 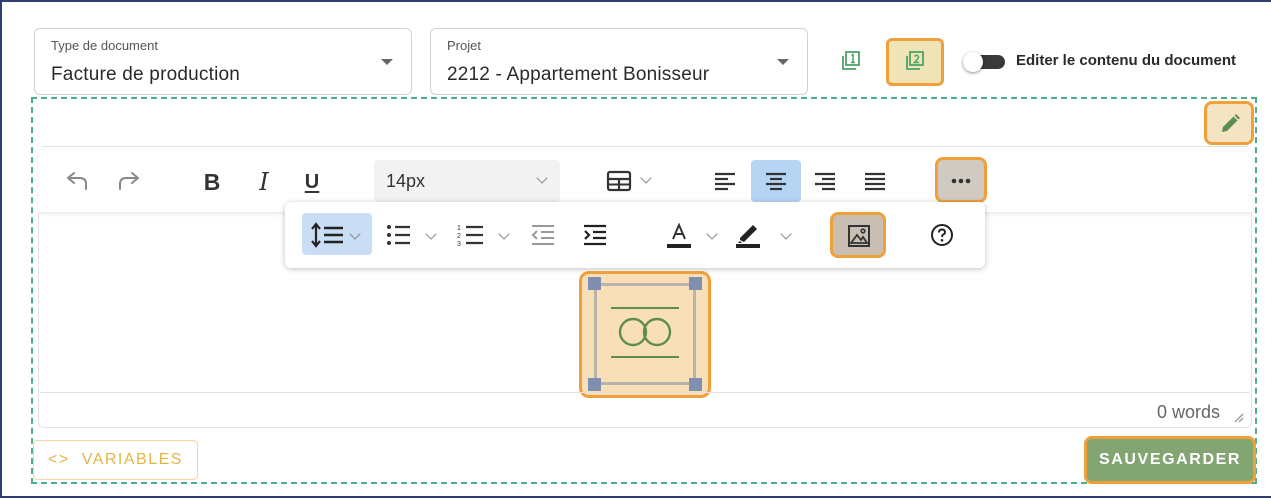 What do you see at coordinates (104, 45) in the screenshot?
I see `document-type-label: Type de document` at bounding box center [104, 45].